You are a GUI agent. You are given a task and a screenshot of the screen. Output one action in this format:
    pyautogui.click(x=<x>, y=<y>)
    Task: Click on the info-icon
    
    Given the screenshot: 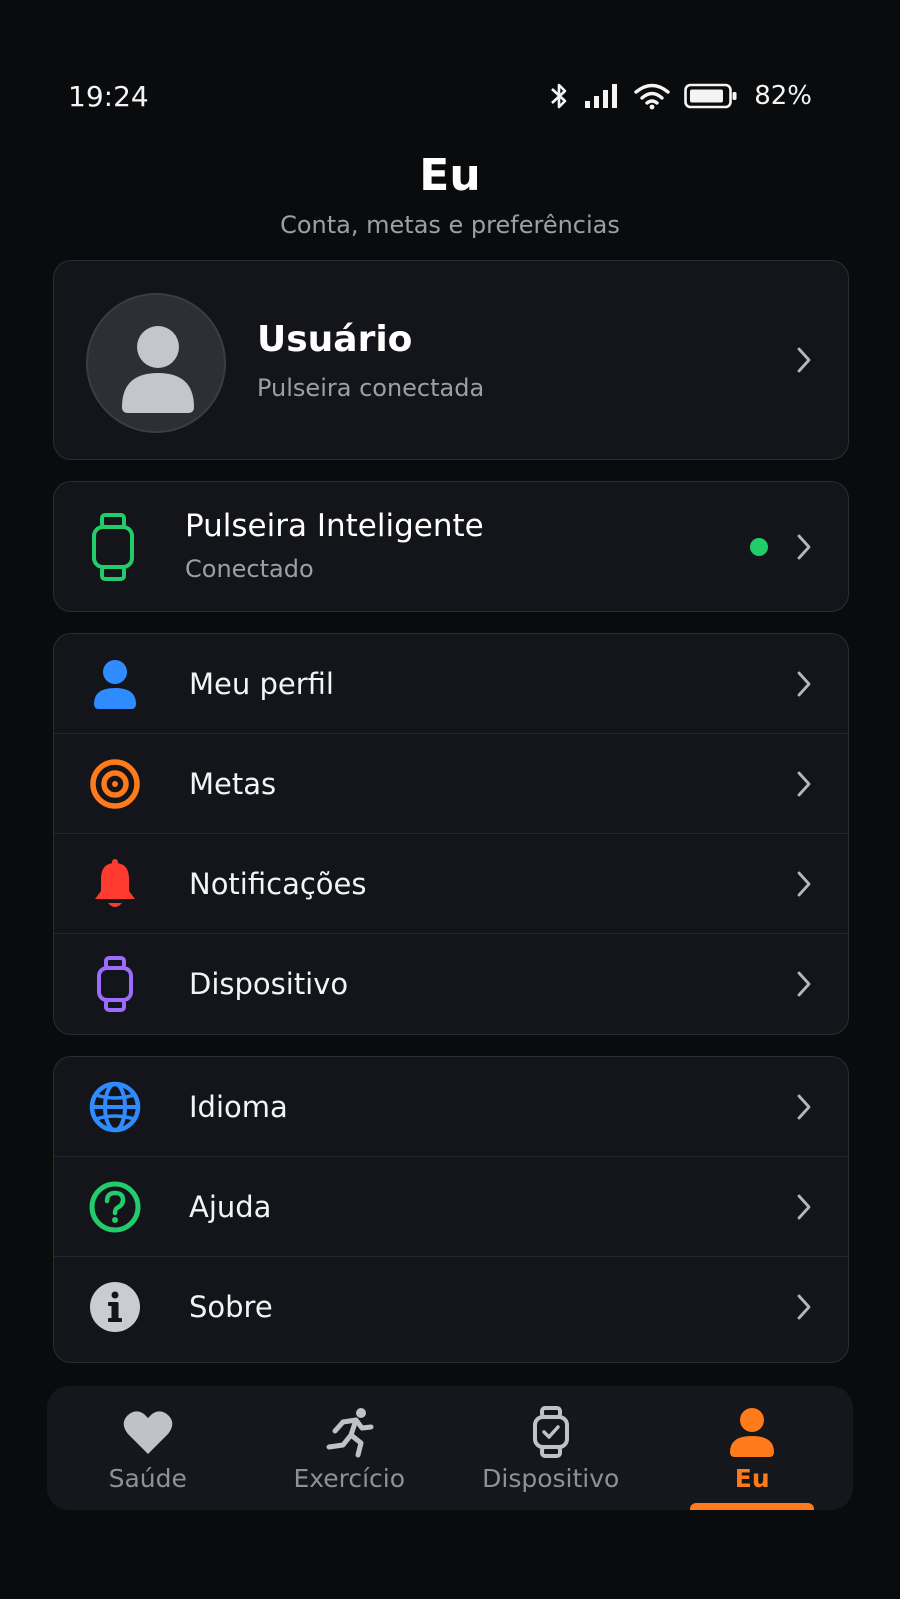 What is the action you would take?
    pyautogui.click(x=115, y=1307)
    